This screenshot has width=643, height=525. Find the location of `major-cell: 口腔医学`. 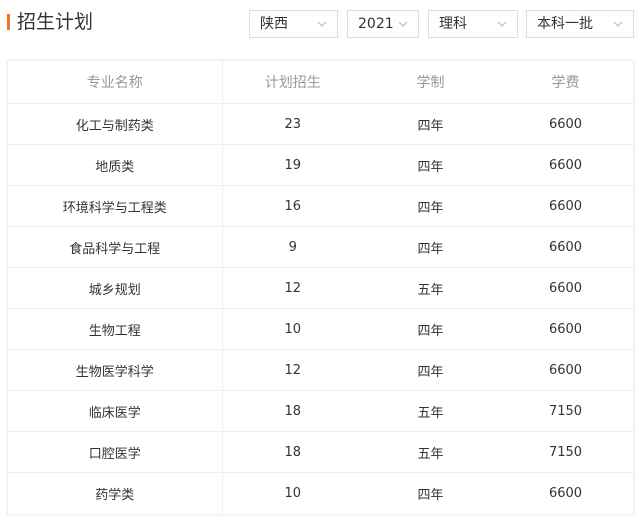

major-cell: 口腔医学 is located at coordinates (115, 452).